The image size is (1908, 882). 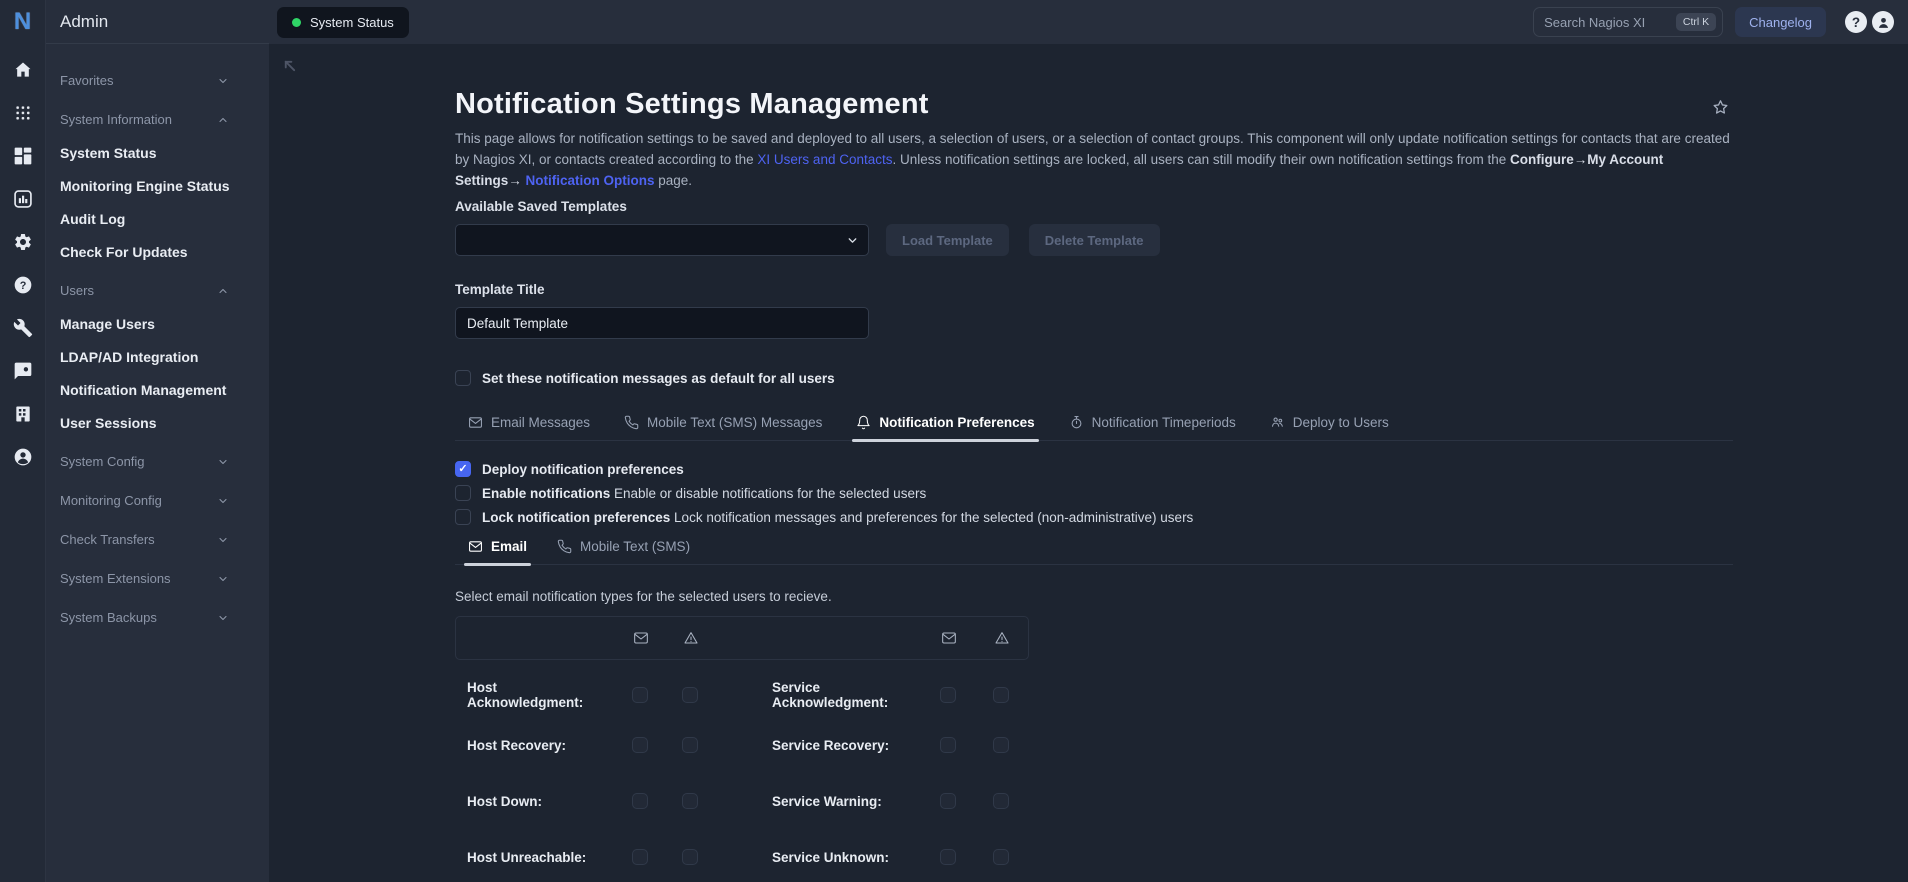 I want to click on sidebar-item-notification-management: Notification Management, so click(x=157, y=389).